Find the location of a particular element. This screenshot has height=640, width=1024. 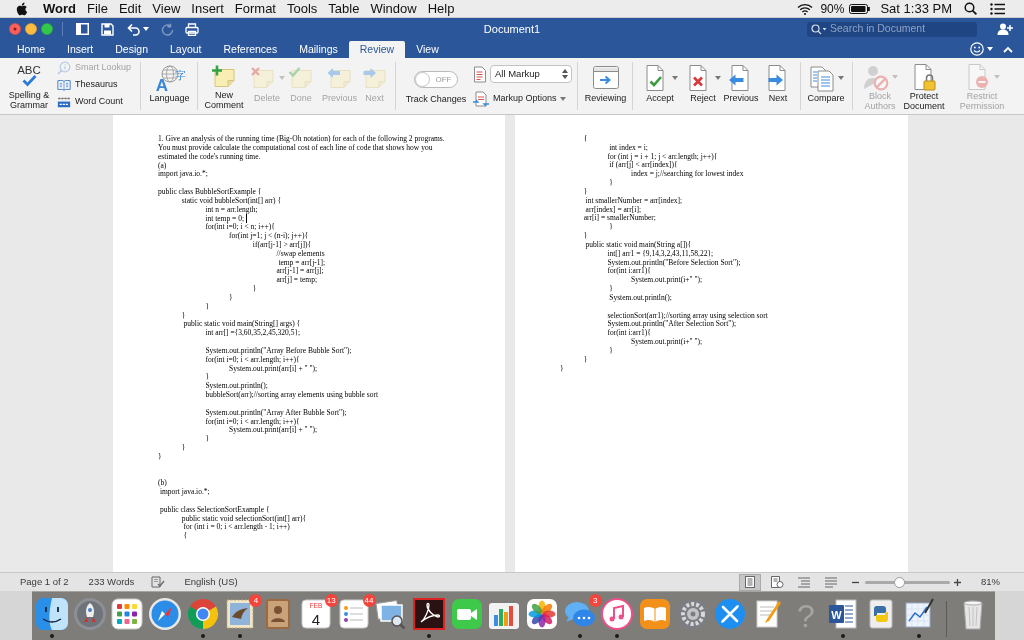

new-comment-button: New Comment is located at coordinates (224, 86).